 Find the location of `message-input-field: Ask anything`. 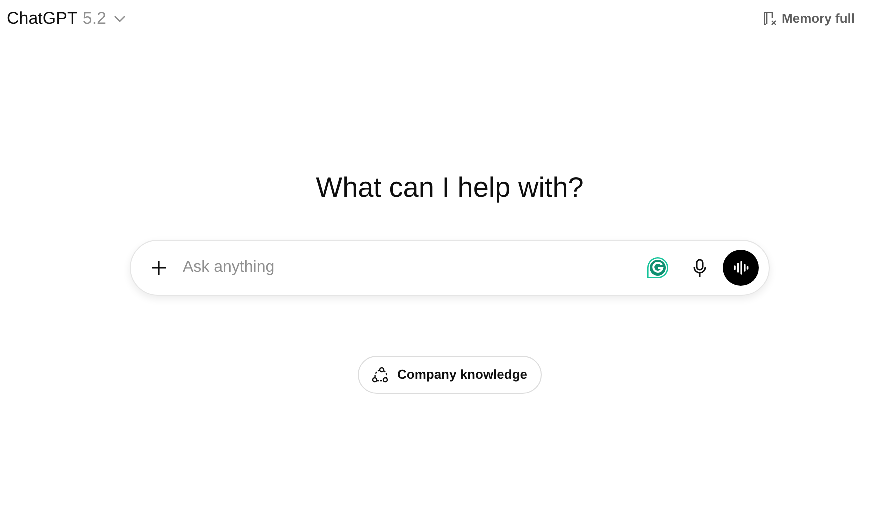

message-input-field: Ask anything is located at coordinates (414, 268).